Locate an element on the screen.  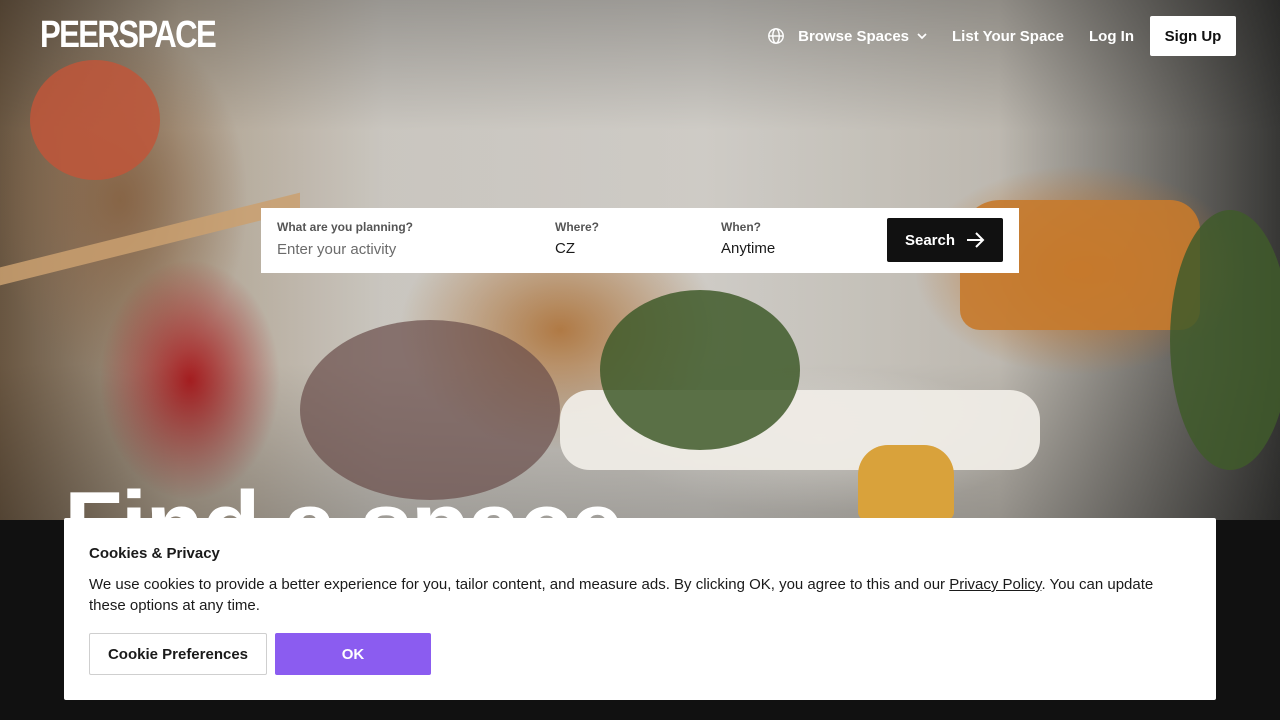
when-label: When? is located at coordinates (741, 227).